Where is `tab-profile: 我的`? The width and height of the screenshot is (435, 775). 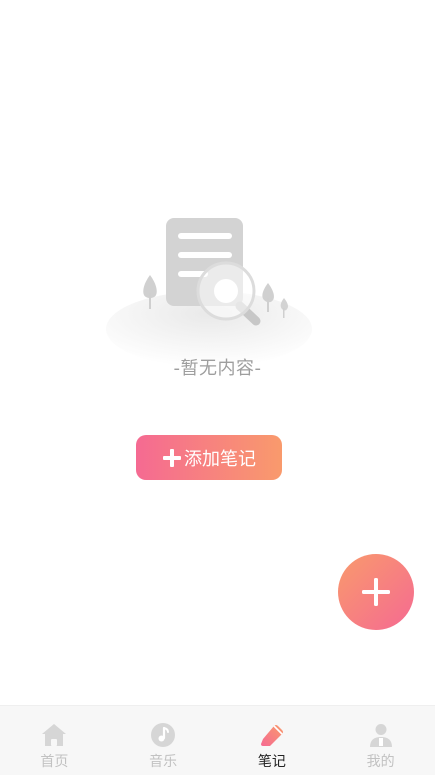 tab-profile: 我的 is located at coordinates (380, 740).